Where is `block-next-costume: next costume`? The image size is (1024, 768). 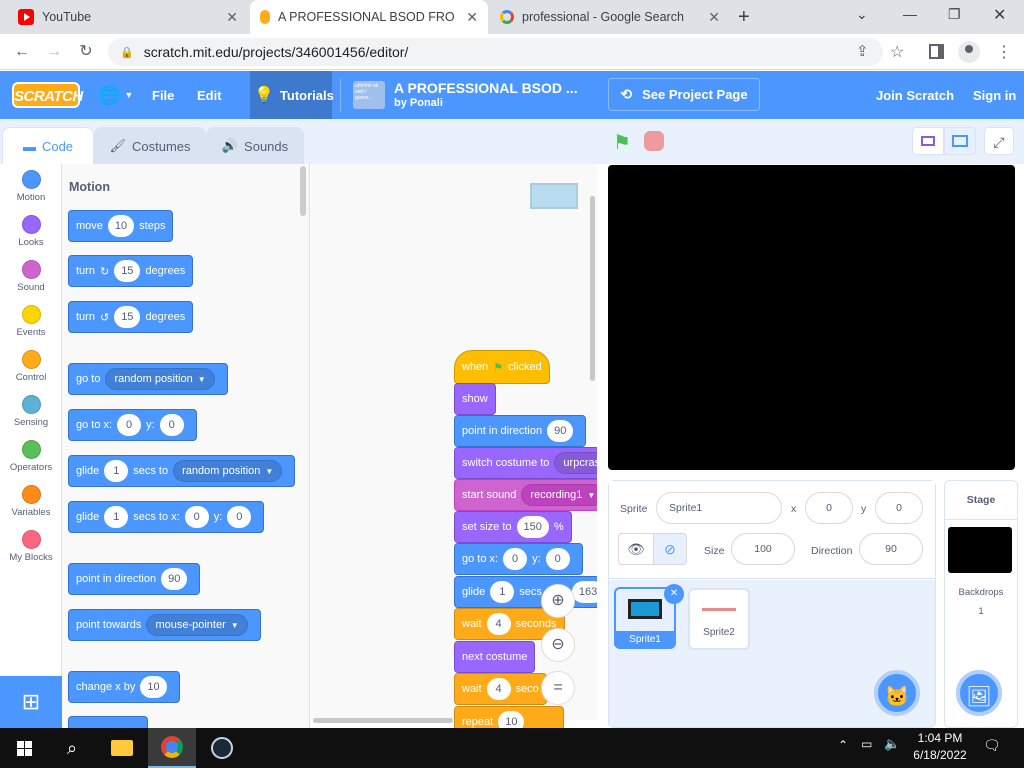 block-next-costume: next costume is located at coordinates (495, 657).